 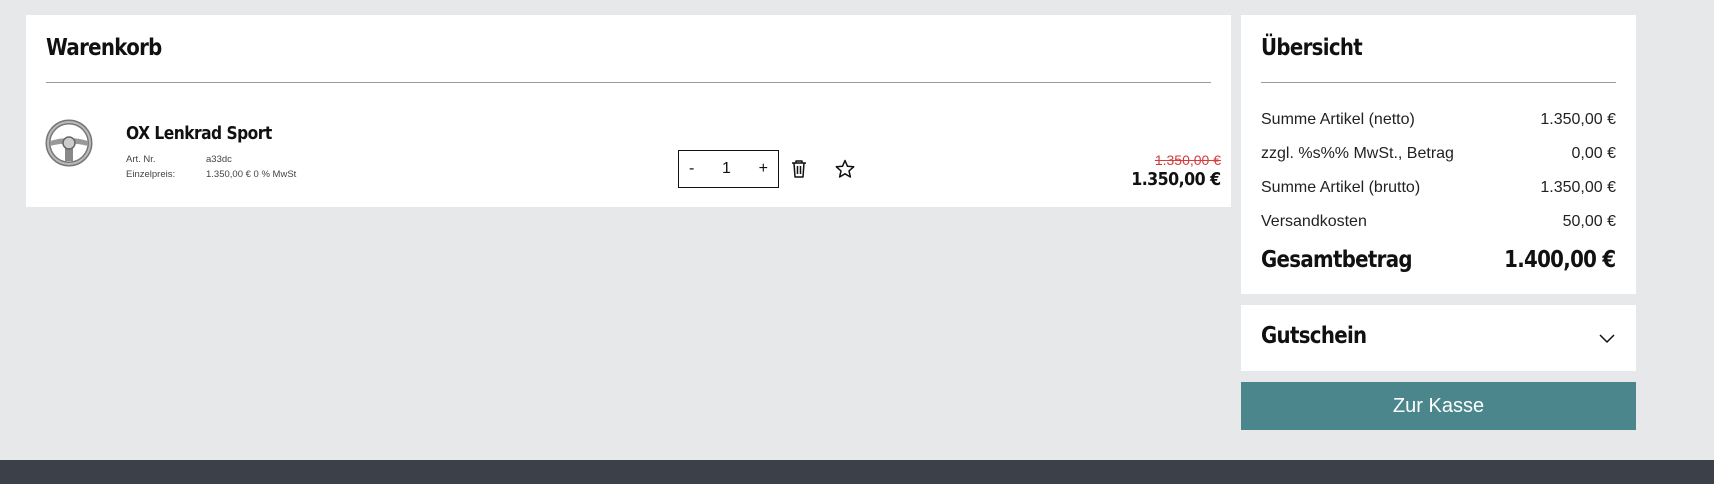 What do you see at coordinates (219, 159) in the screenshot?
I see `article-number-value: a33dc` at bounding box center [219, 159].